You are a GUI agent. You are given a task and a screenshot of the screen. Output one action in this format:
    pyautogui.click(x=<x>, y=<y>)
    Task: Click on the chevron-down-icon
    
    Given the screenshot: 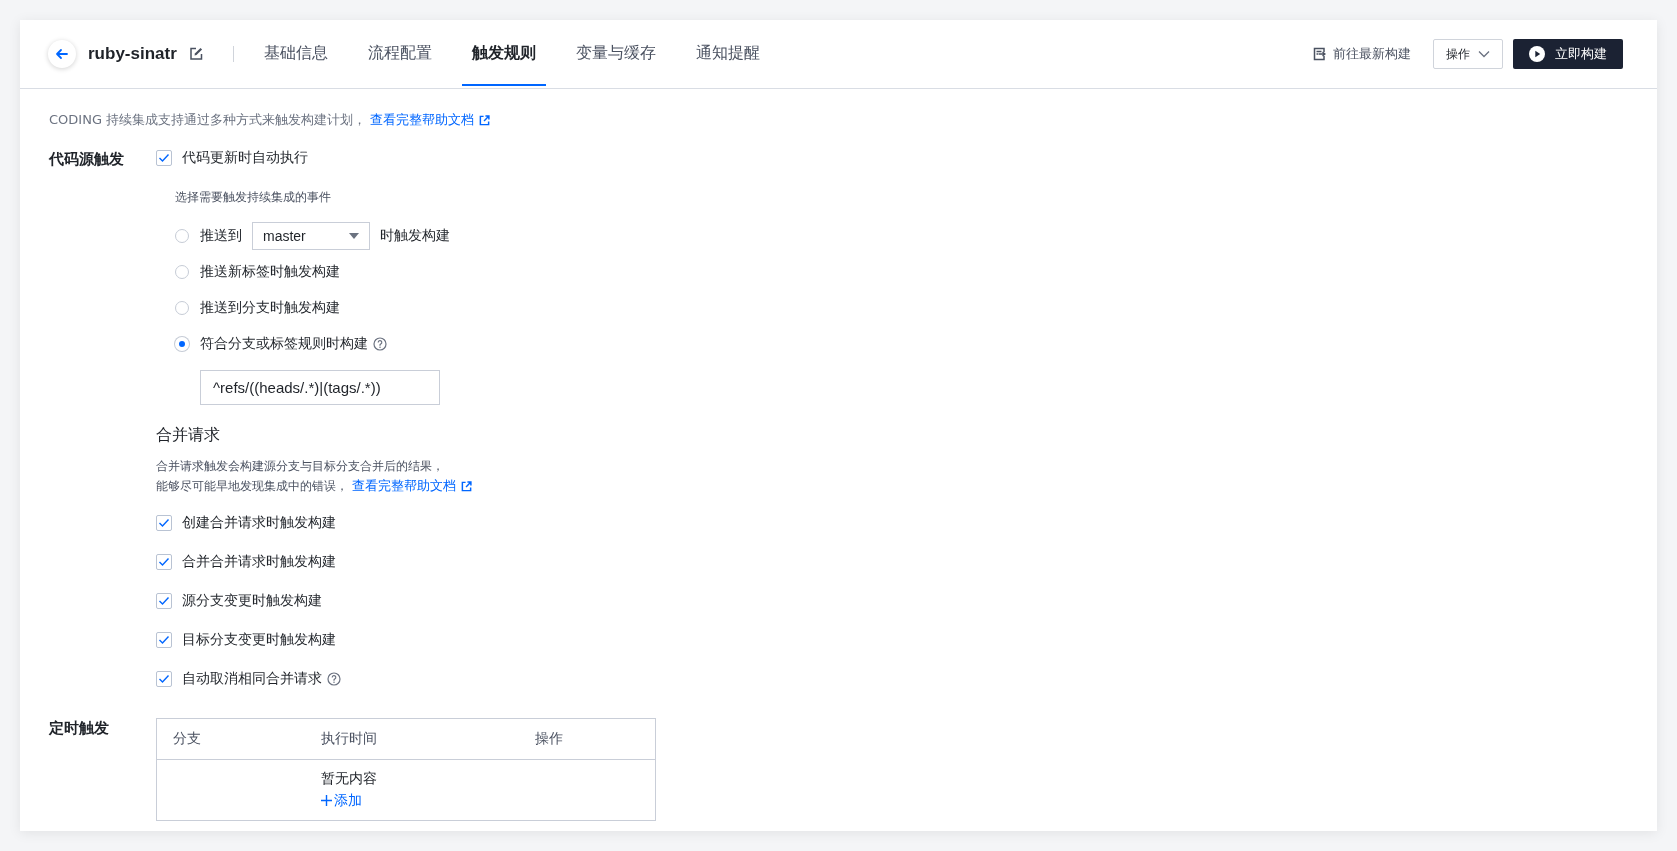 What is the action you would take?
    pyautogui.click(x=1484, y=54)
    